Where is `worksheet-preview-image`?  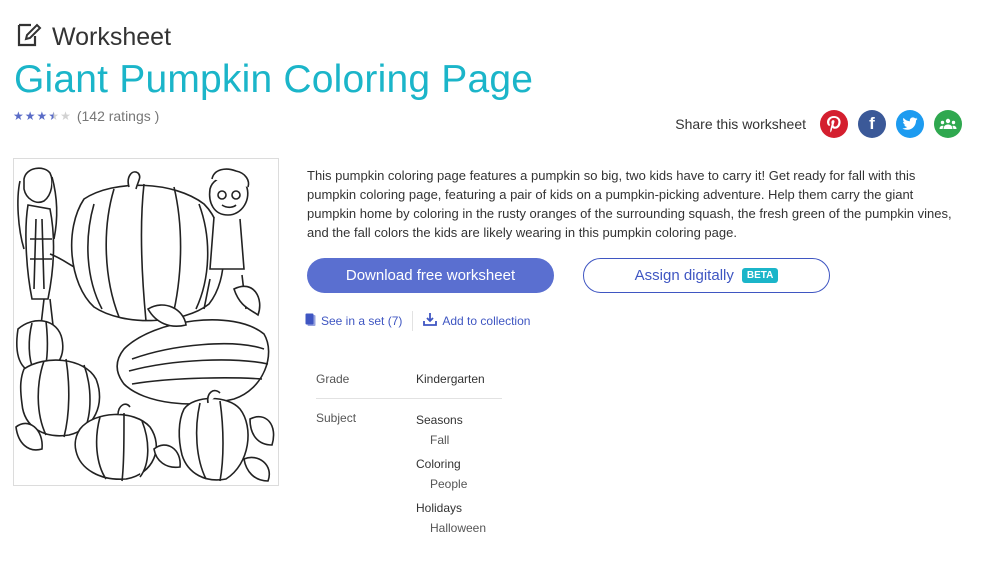 worksheet-preview-image is located at coordinates (146, 322).